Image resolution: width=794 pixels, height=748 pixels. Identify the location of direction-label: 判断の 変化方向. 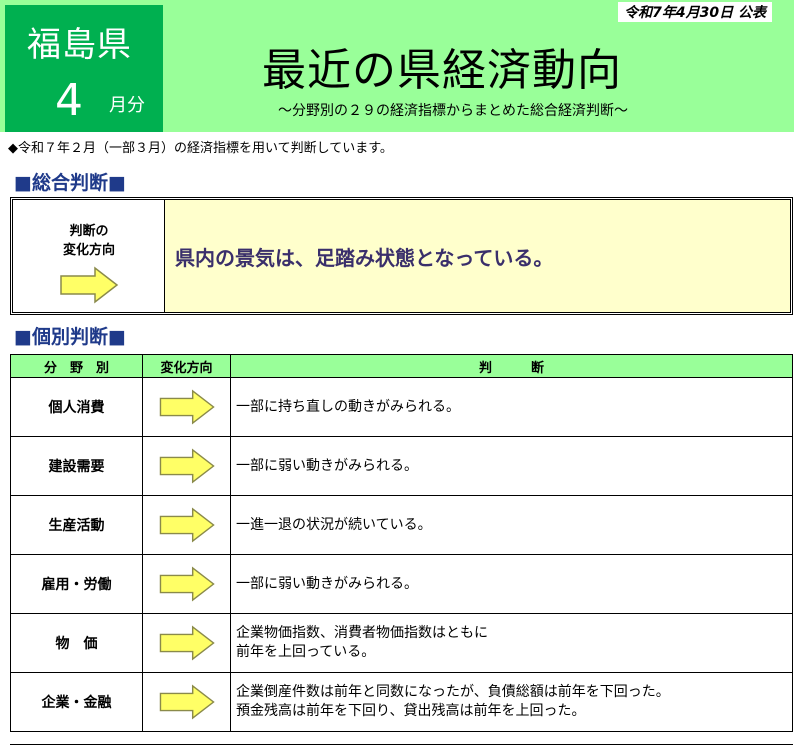
(89, 241).